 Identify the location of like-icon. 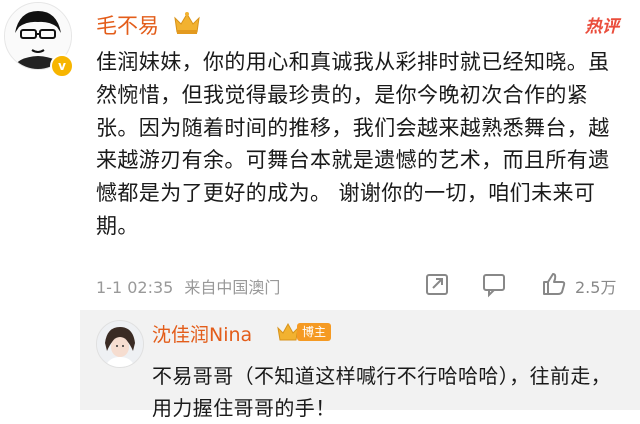
(554, 284).